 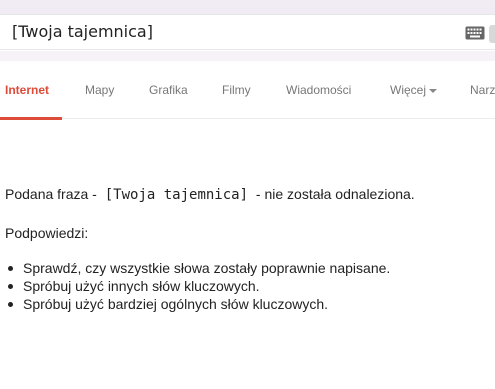 I want to click on search-box: [Twoja tajemnica], so click(x=247, y=32).